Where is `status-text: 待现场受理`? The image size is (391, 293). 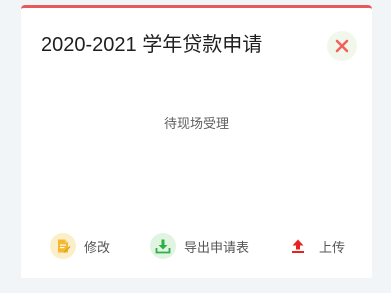 status-text: 待现场受理 is located at coordinates (196, 123).